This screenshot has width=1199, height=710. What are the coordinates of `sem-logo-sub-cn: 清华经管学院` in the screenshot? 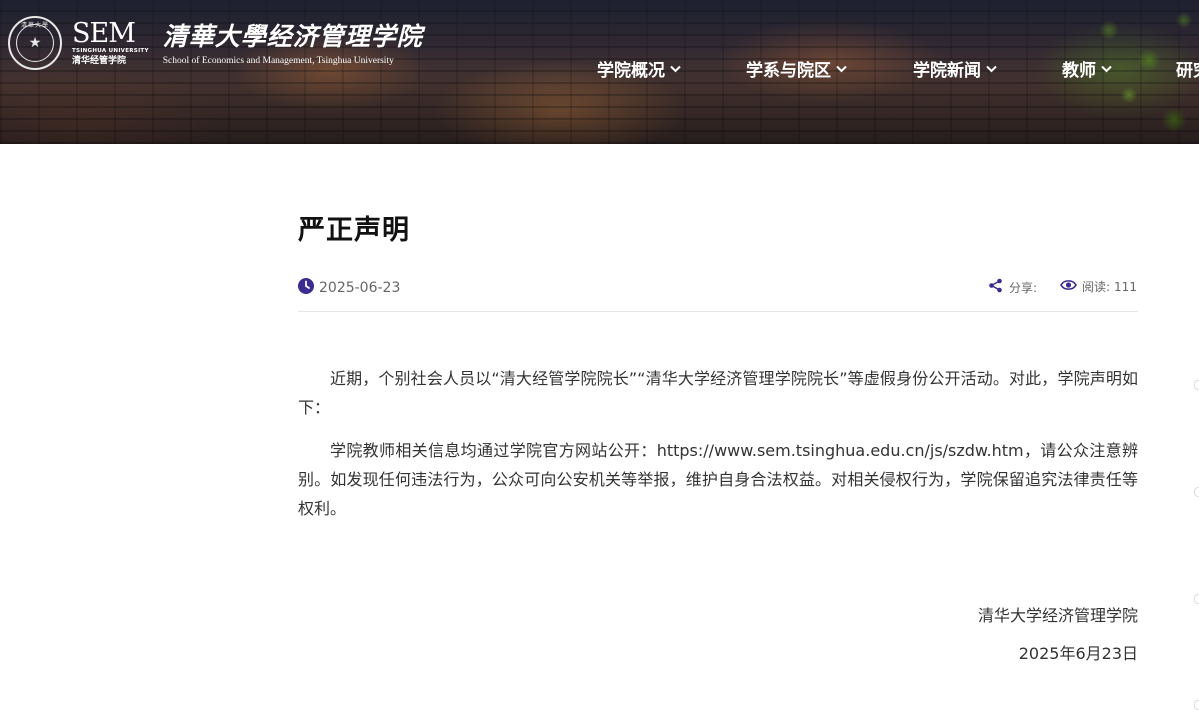 It's located at (99, 60).